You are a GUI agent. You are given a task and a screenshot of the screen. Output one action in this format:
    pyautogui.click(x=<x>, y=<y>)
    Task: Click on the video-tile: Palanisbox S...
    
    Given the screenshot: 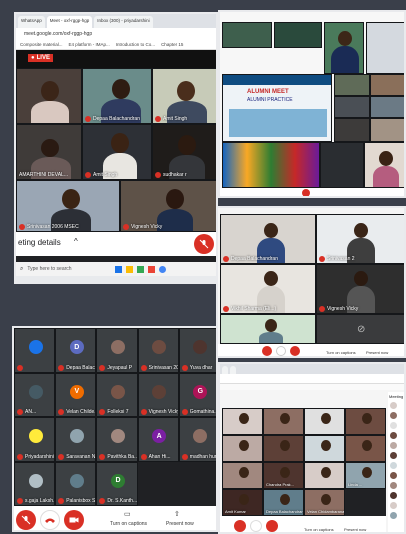 What is the action you would take?
    pyautogui.click(x=76, y=483)
    